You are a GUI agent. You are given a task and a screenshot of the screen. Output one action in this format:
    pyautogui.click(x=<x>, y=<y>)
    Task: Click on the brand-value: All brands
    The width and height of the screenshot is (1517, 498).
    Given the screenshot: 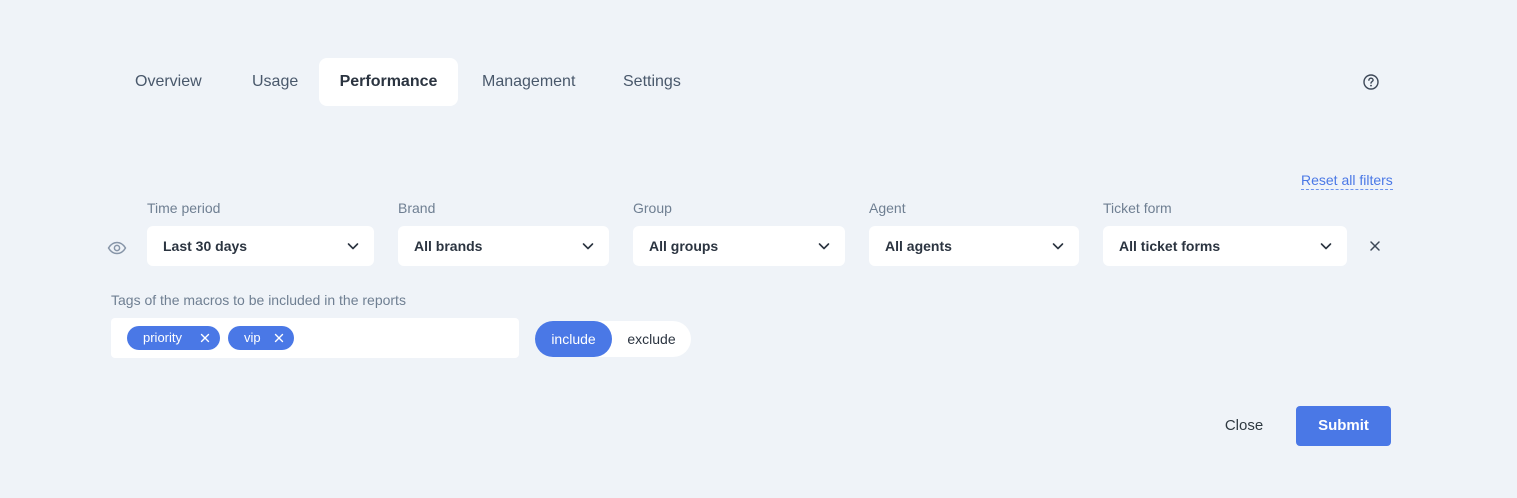 What is the action you would take?
    pyautogui.click(x=448, y=246)
    